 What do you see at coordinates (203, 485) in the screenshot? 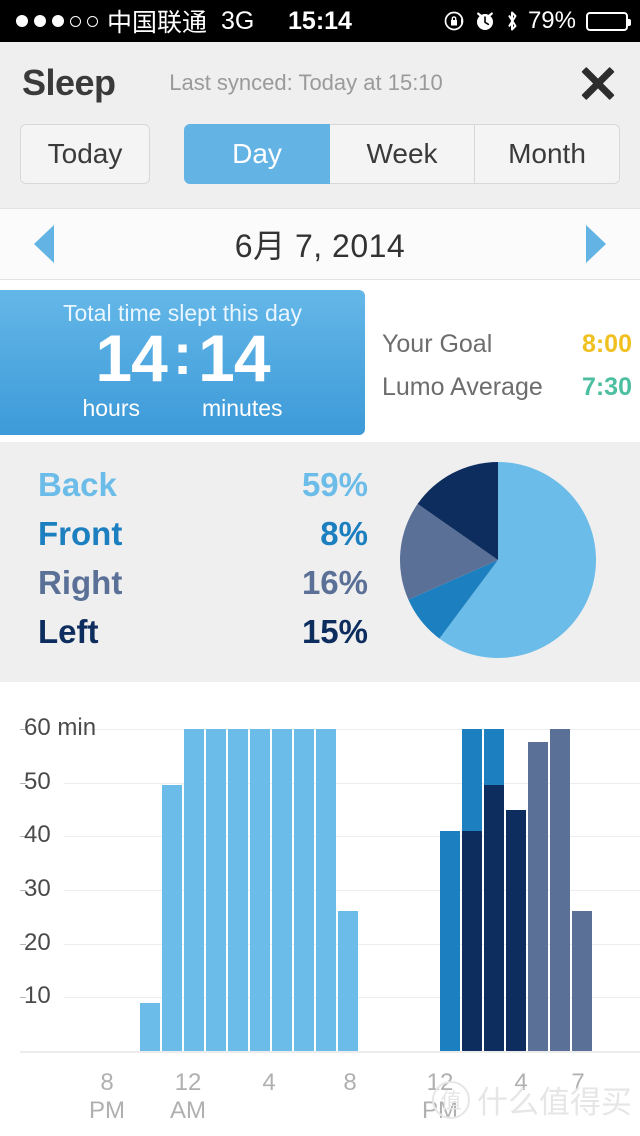
I see `legend-row-back: Back 59%` at bounding box center [203, 485].